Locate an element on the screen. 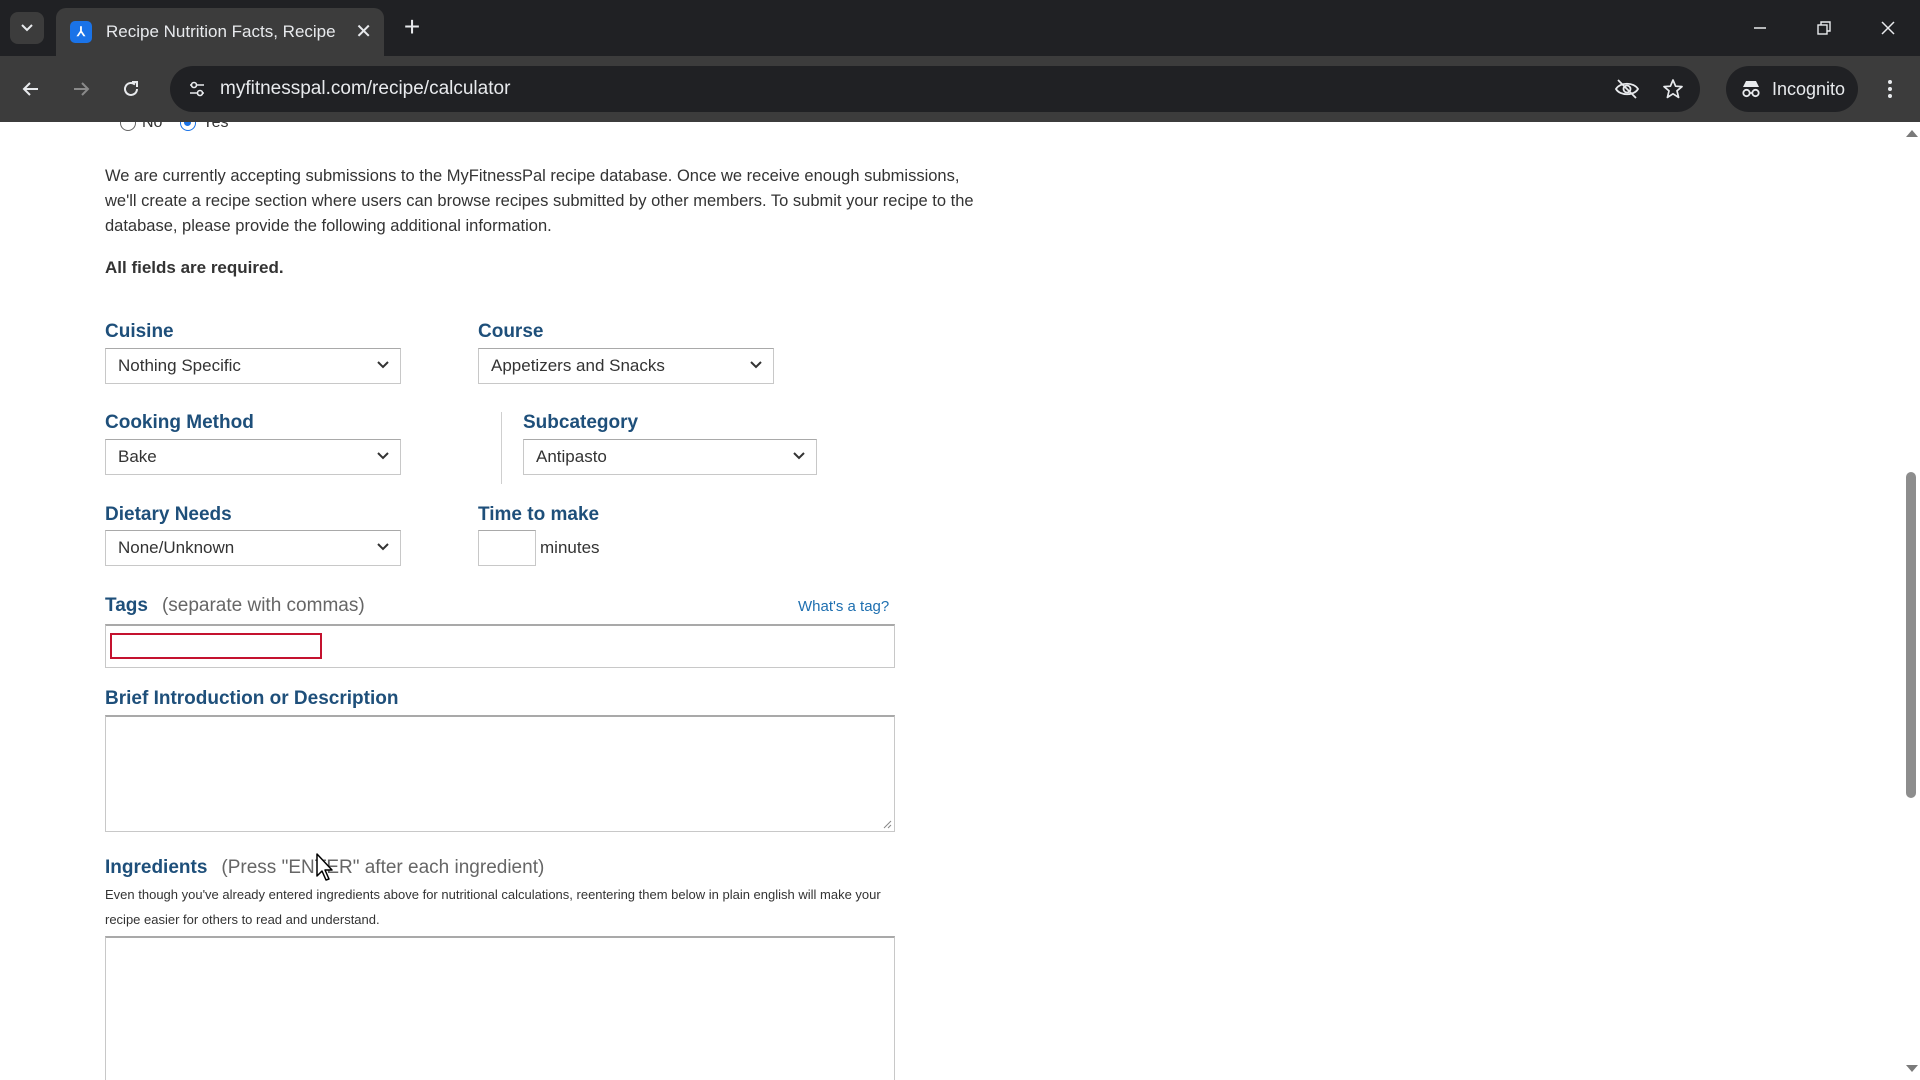 This screenshot has height=1080, width=1920. arrow-left-icon is located at coordinates (30, 89).